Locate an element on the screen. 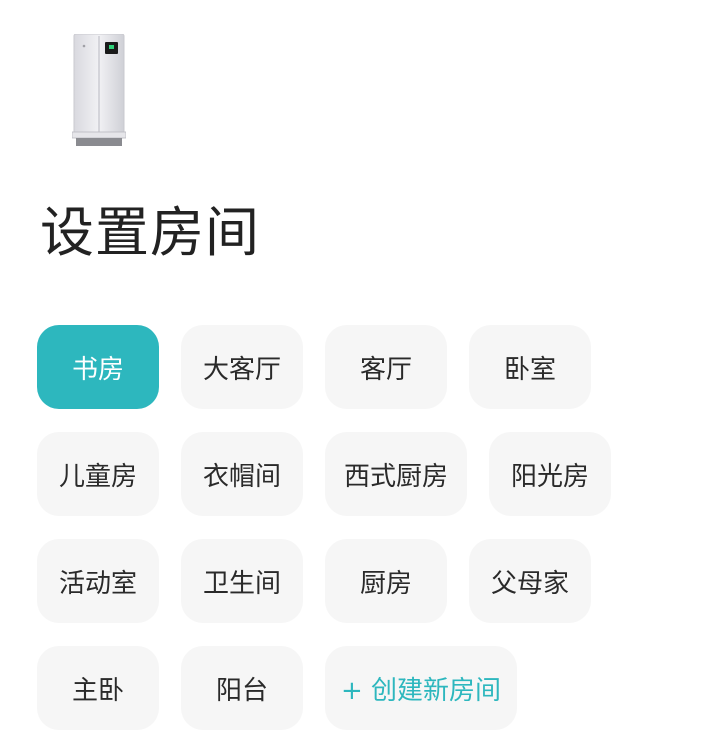 Image resolution: width=720 pixels, height=742 pixels. room-chip-study: 书房 is located at coordinates (98, 367).